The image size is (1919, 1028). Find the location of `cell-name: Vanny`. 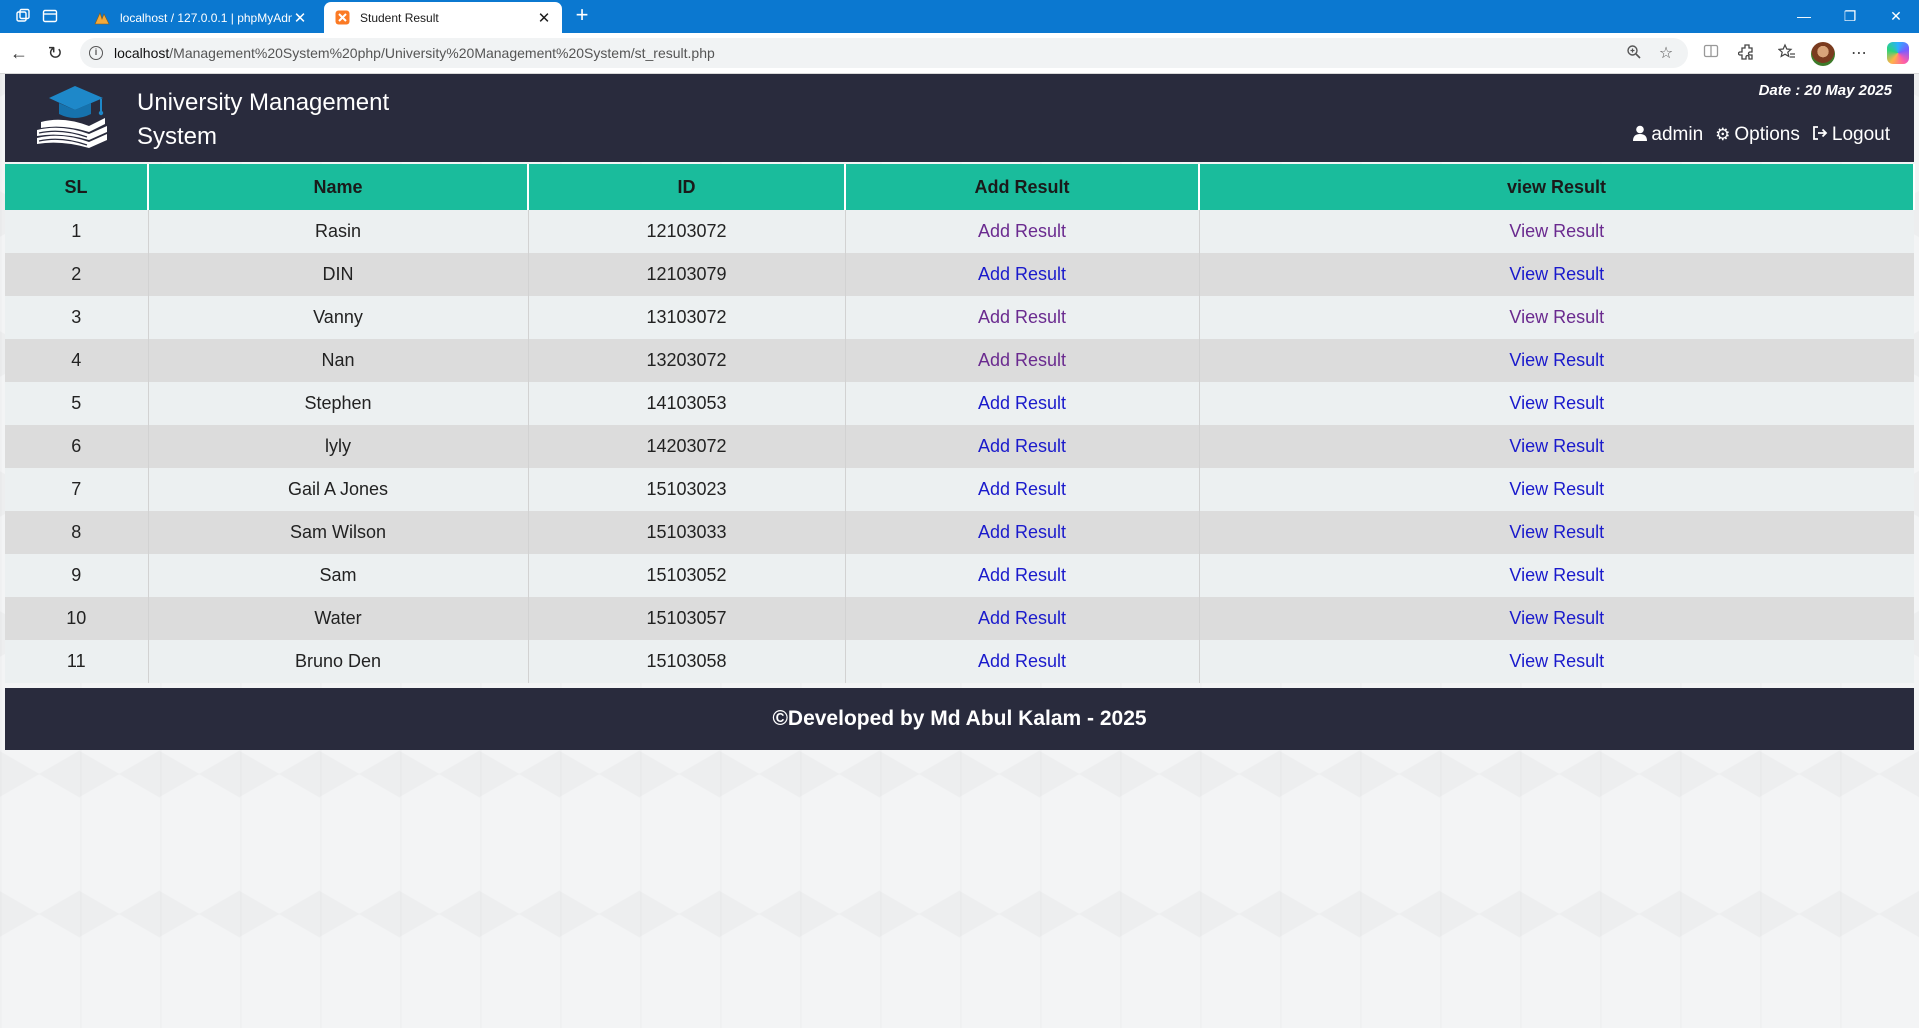

cell-name: Vanny is located at coordinates (337, 317).